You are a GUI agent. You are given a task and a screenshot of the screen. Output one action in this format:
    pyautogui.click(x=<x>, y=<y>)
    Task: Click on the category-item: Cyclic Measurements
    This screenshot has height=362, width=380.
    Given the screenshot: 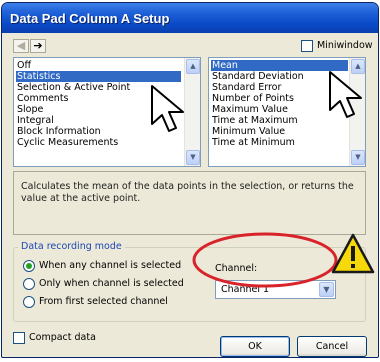 What is the action you would take?
    pyautogui.click(x=67, y=142)
    